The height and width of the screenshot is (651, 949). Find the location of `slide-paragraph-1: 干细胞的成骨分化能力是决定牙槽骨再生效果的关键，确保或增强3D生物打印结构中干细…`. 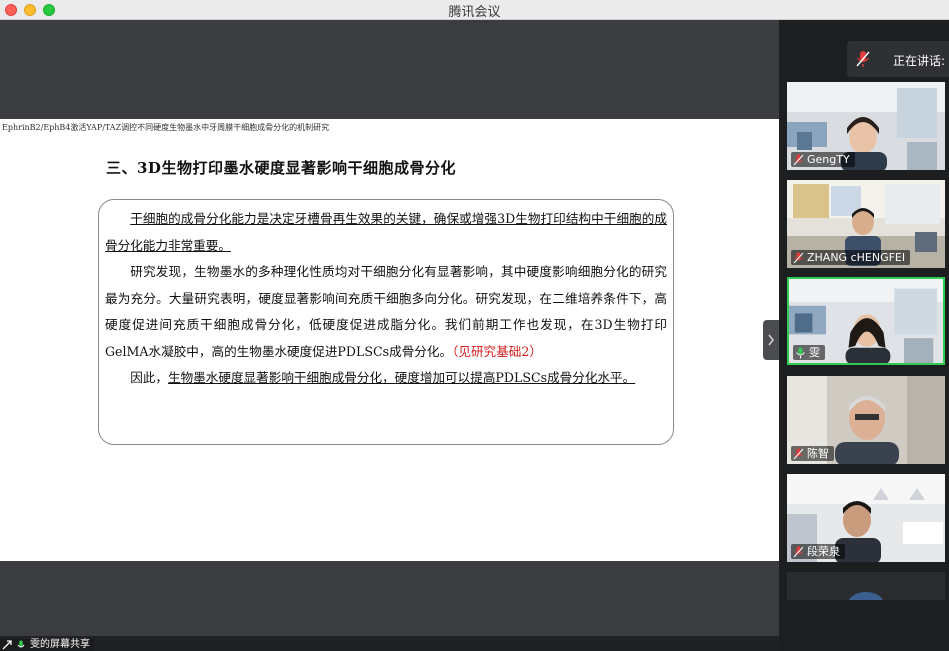

slide-paragraph-1: 干细胞的成骨分化能力是决定牙槽骨再生效果的关键，确保或增强3D生物打印结构中干细… is located at coordinates (386, 232).